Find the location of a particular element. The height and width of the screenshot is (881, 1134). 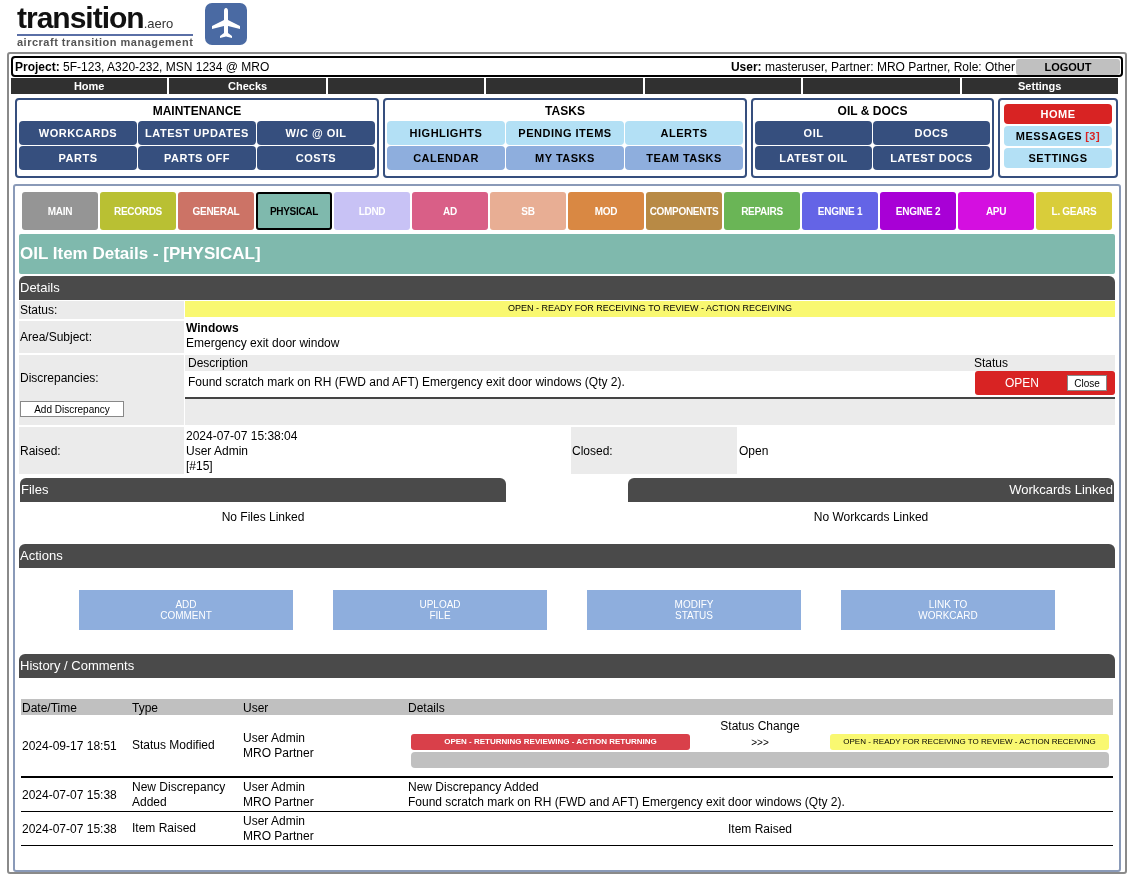

menu-button: PENDING ITEMS is located at coordinates (565, 133).